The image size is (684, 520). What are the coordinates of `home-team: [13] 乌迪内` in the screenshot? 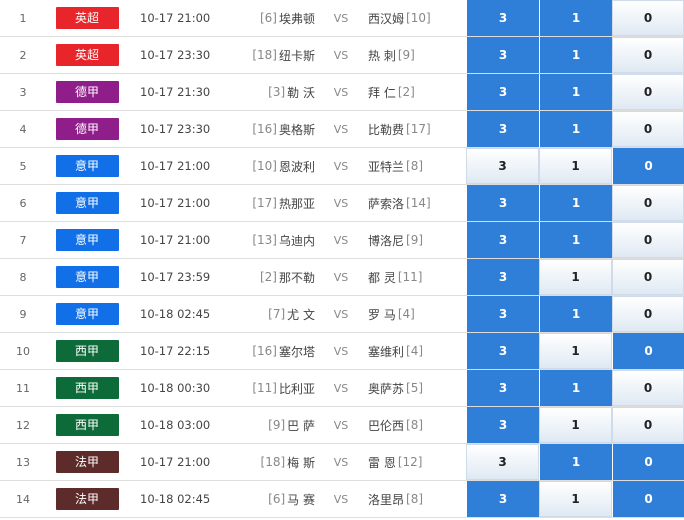 It's located at (277, 240).